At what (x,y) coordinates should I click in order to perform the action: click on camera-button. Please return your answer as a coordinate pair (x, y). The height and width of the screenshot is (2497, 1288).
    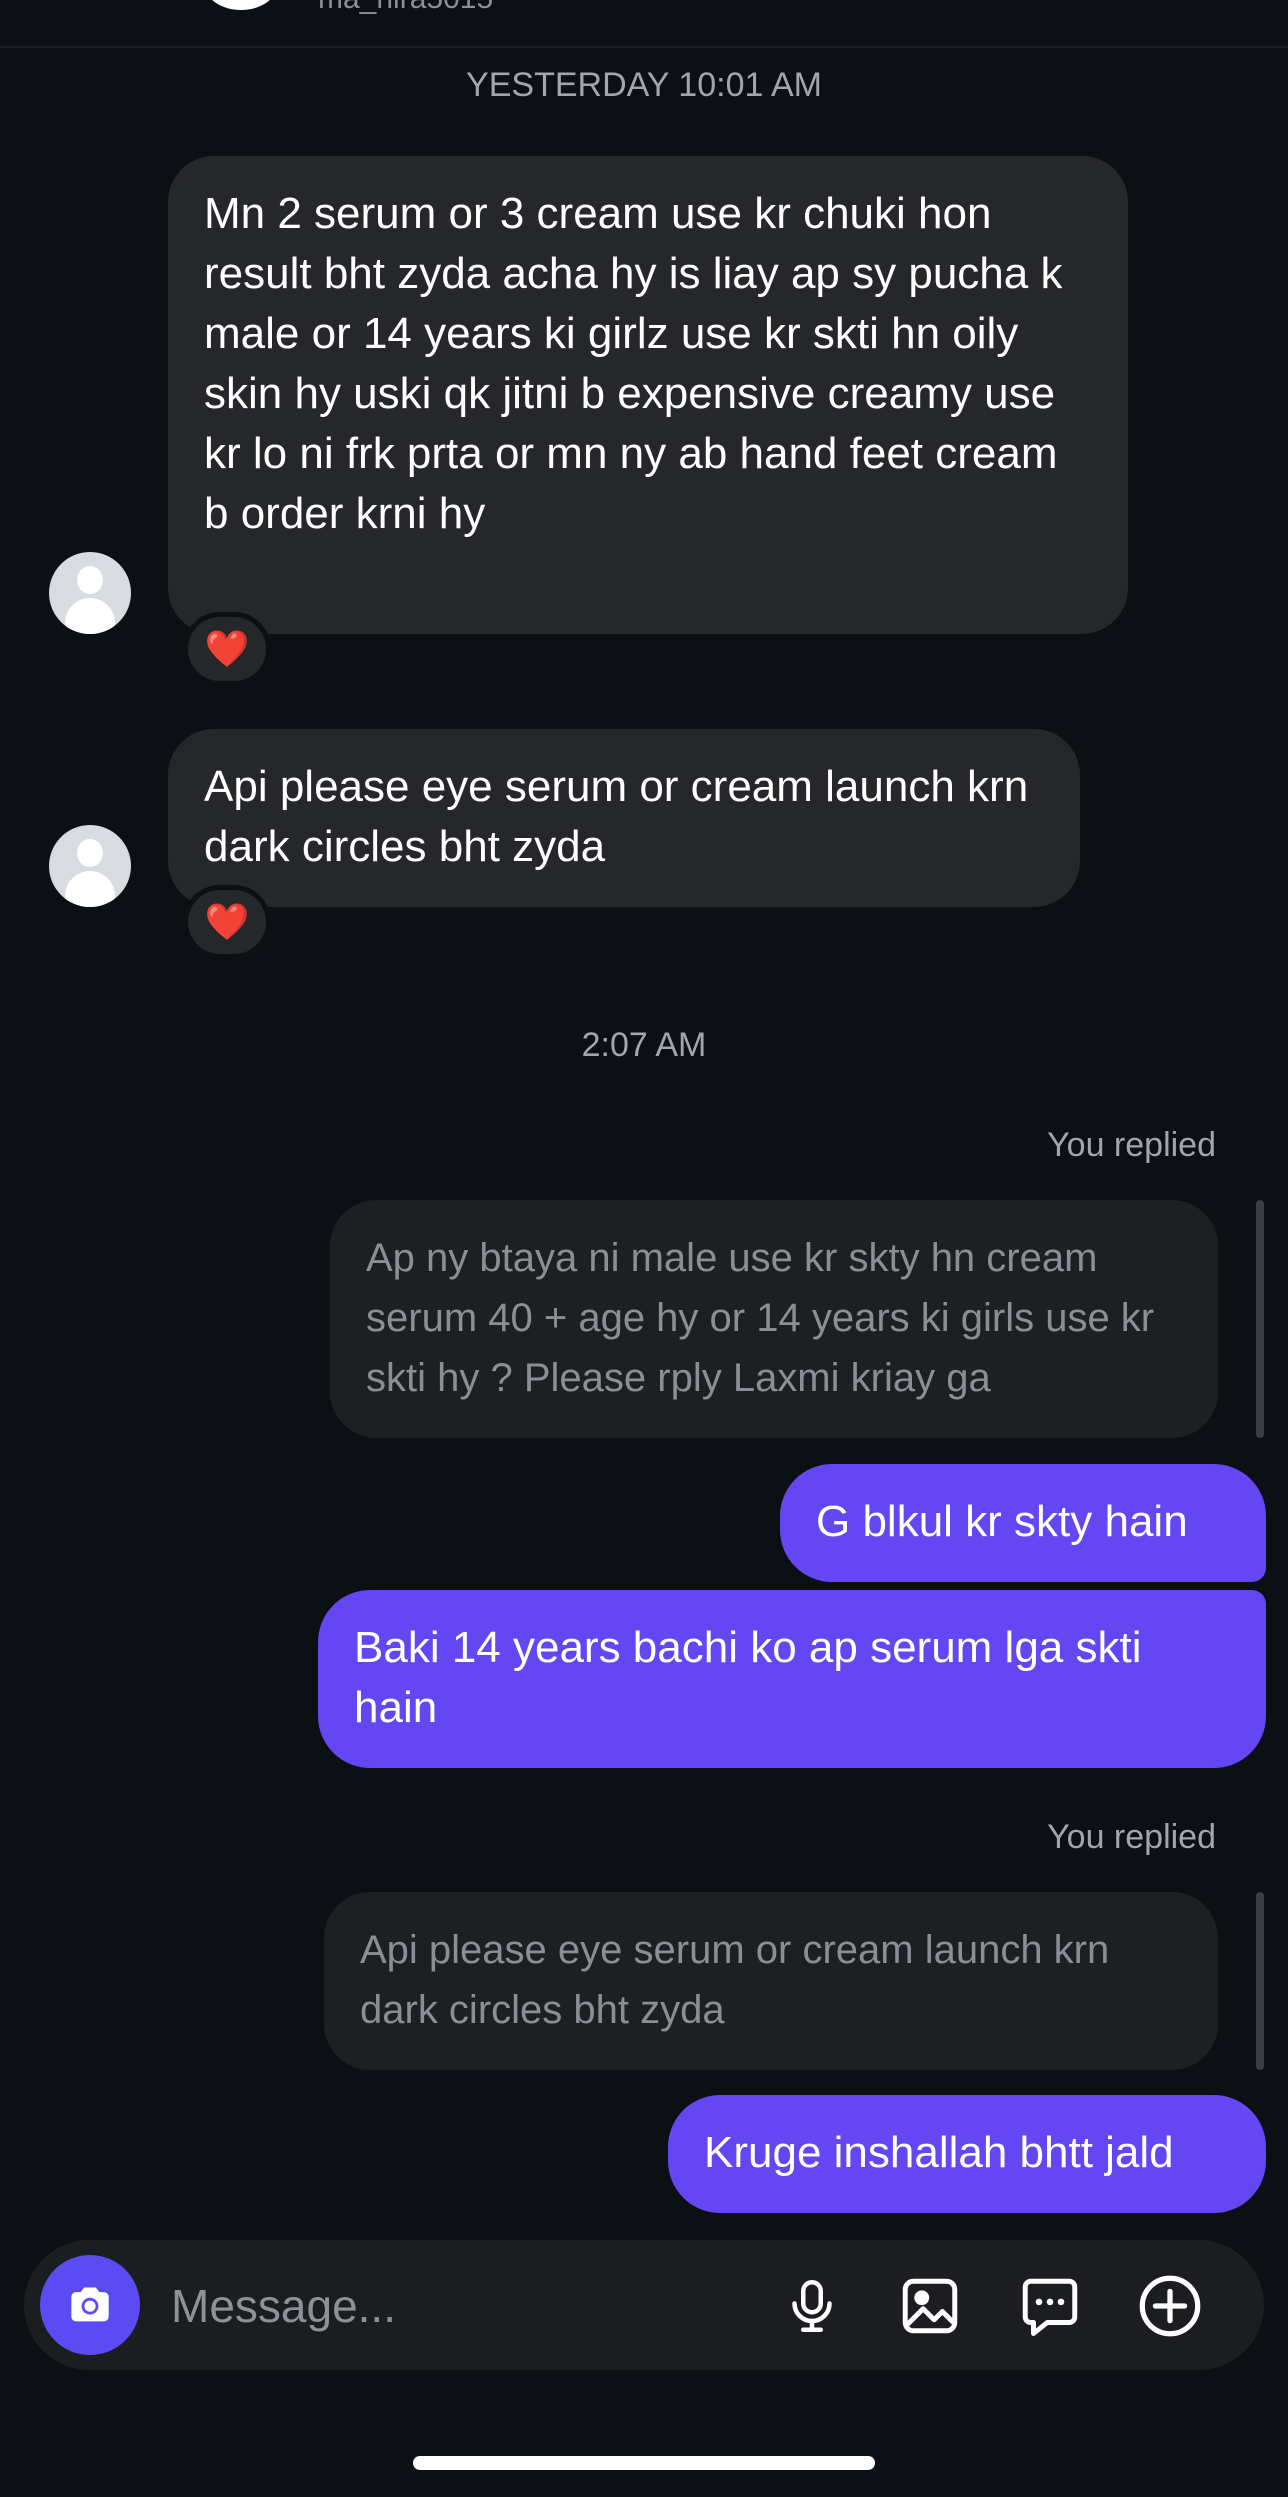
    Looking at the image, I should click on (90, 2305).